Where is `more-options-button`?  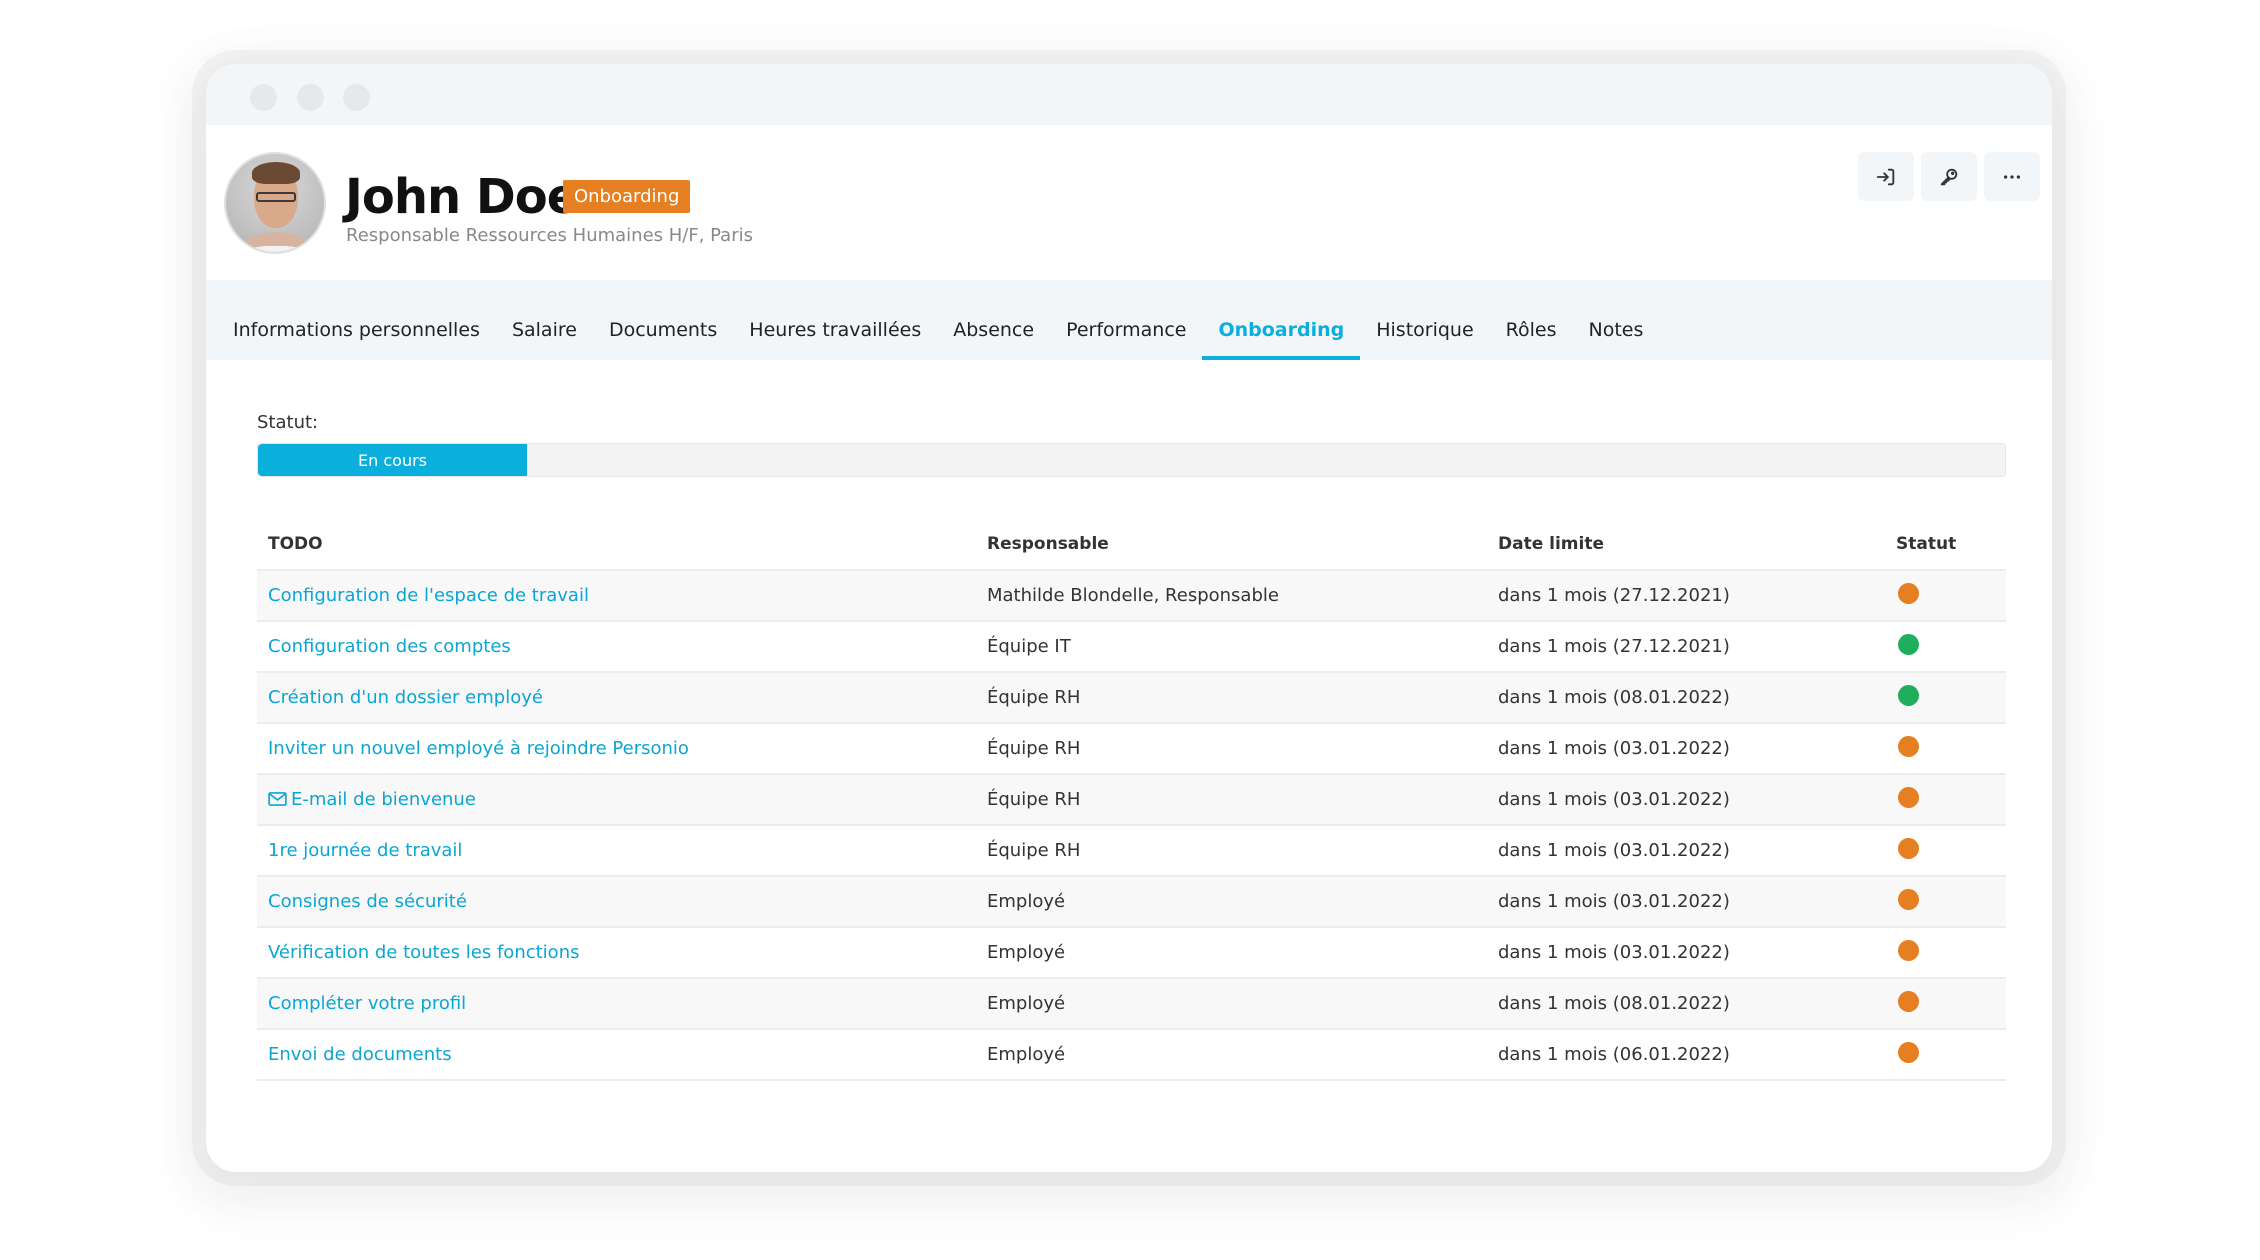
more-options-button is located at coordinates (2012, 176).